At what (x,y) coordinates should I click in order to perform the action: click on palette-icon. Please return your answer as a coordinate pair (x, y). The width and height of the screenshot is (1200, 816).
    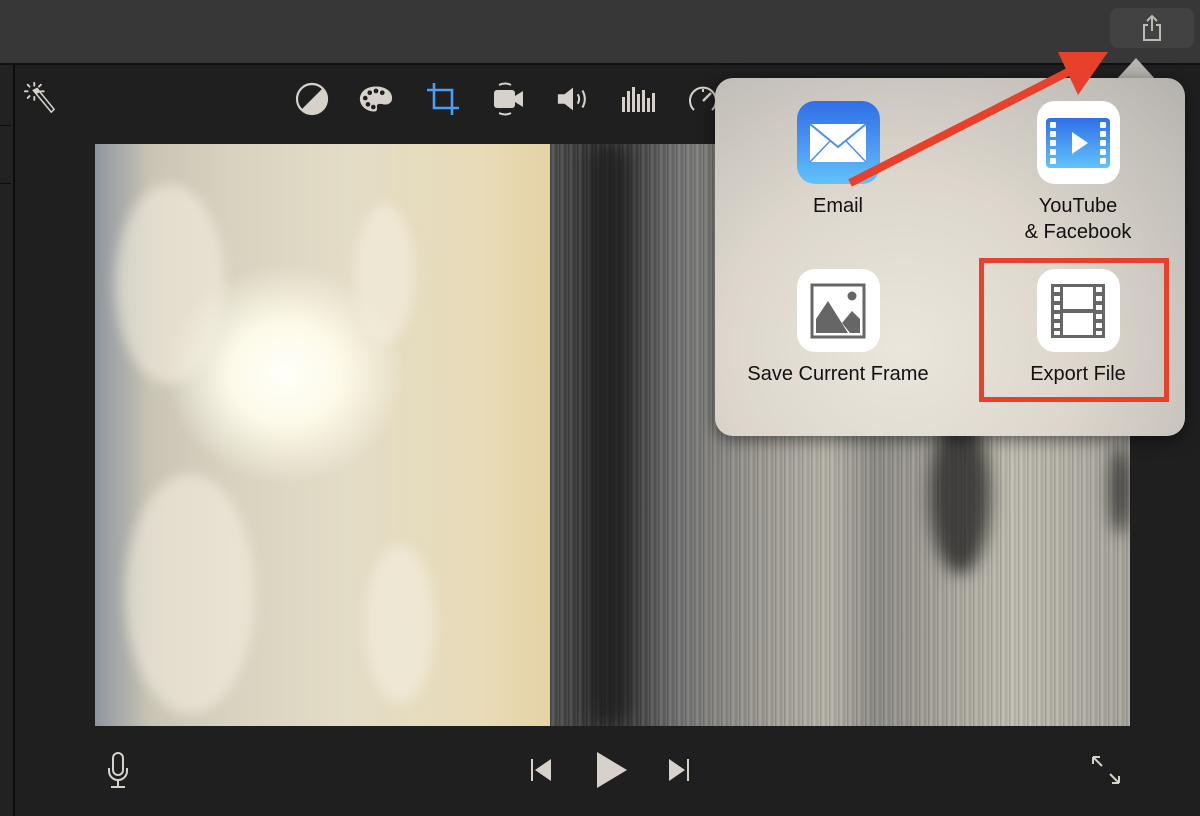
    Looking at the image, I should click on (376, 99).